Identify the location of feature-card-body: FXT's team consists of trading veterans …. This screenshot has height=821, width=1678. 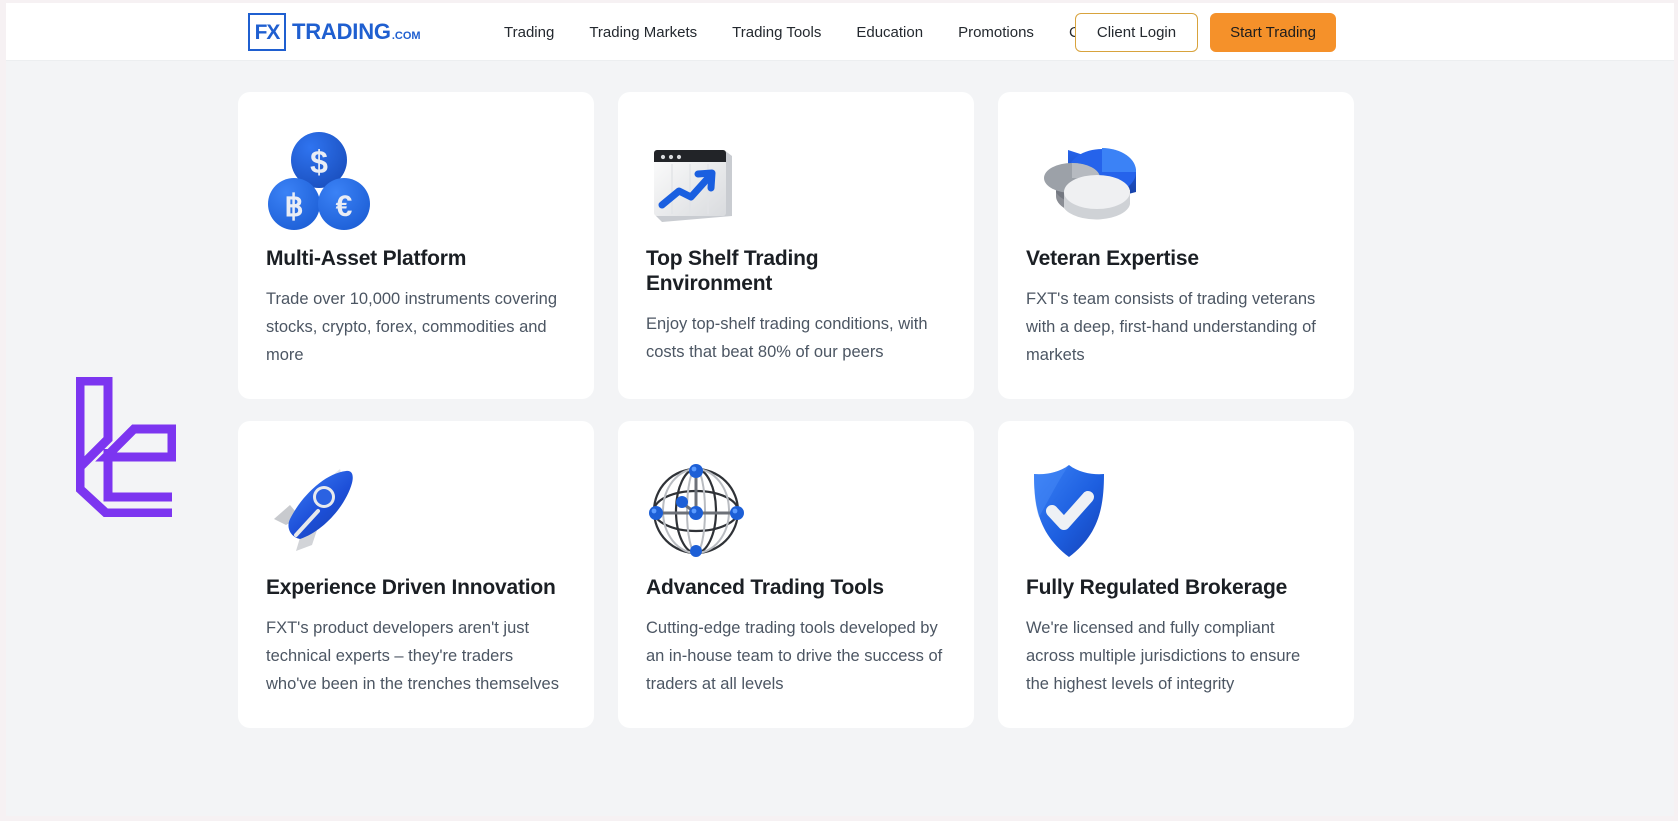
(1171, 327).